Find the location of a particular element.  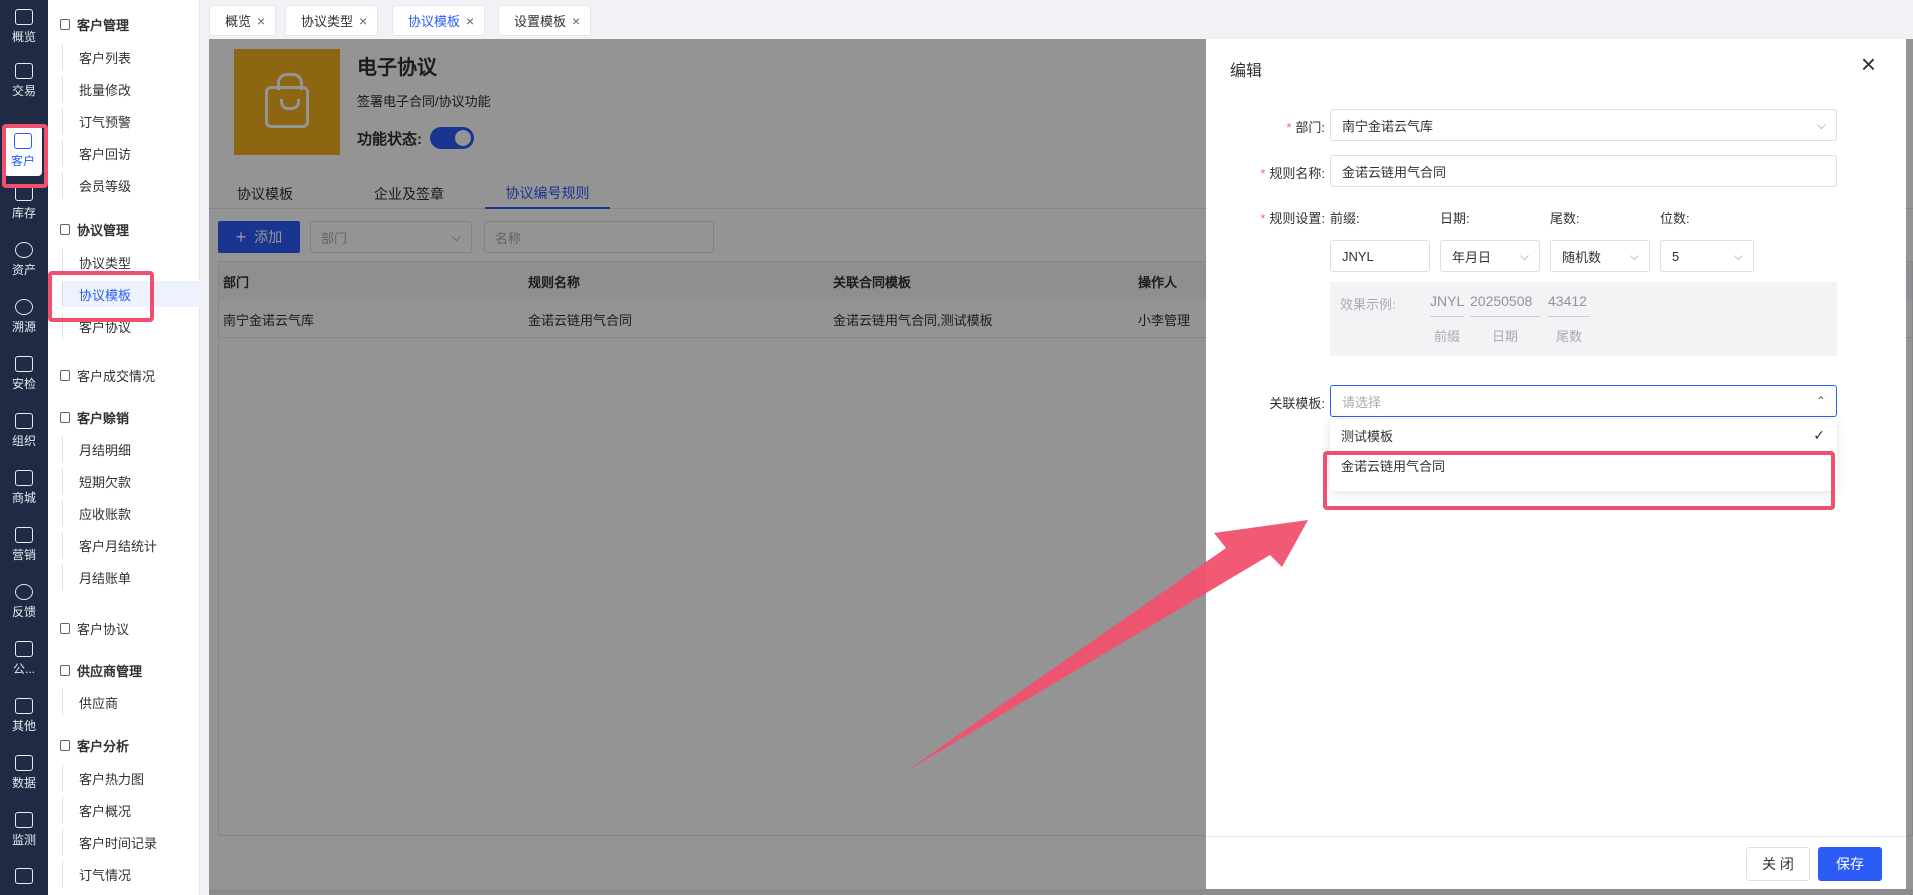

rule-setting-label: * 规则设置: is located at coordinates (1292, 218).